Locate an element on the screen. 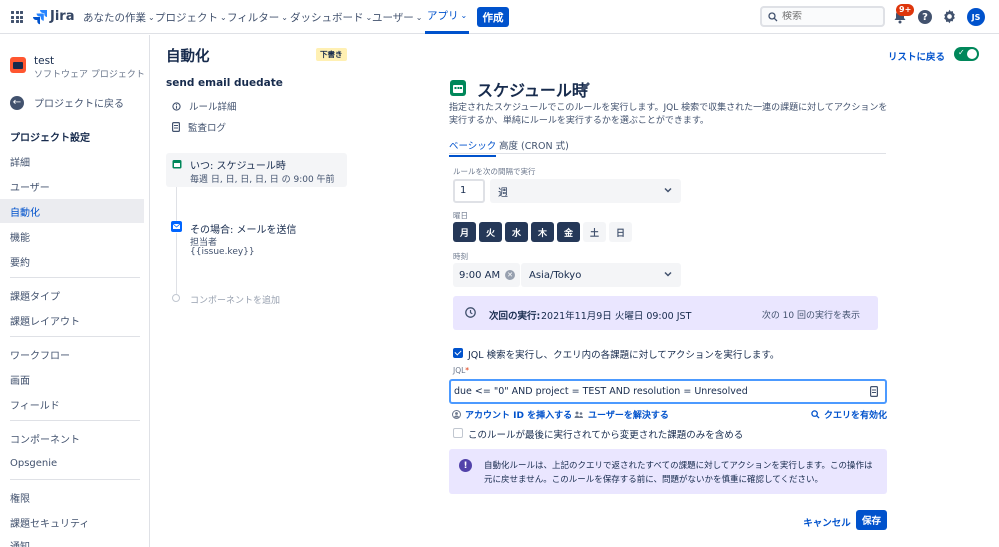 This screenshot has width=999, height=547. tab-advanced-cron: 高度 (CRON 式) is located at coordinates (534, 145).